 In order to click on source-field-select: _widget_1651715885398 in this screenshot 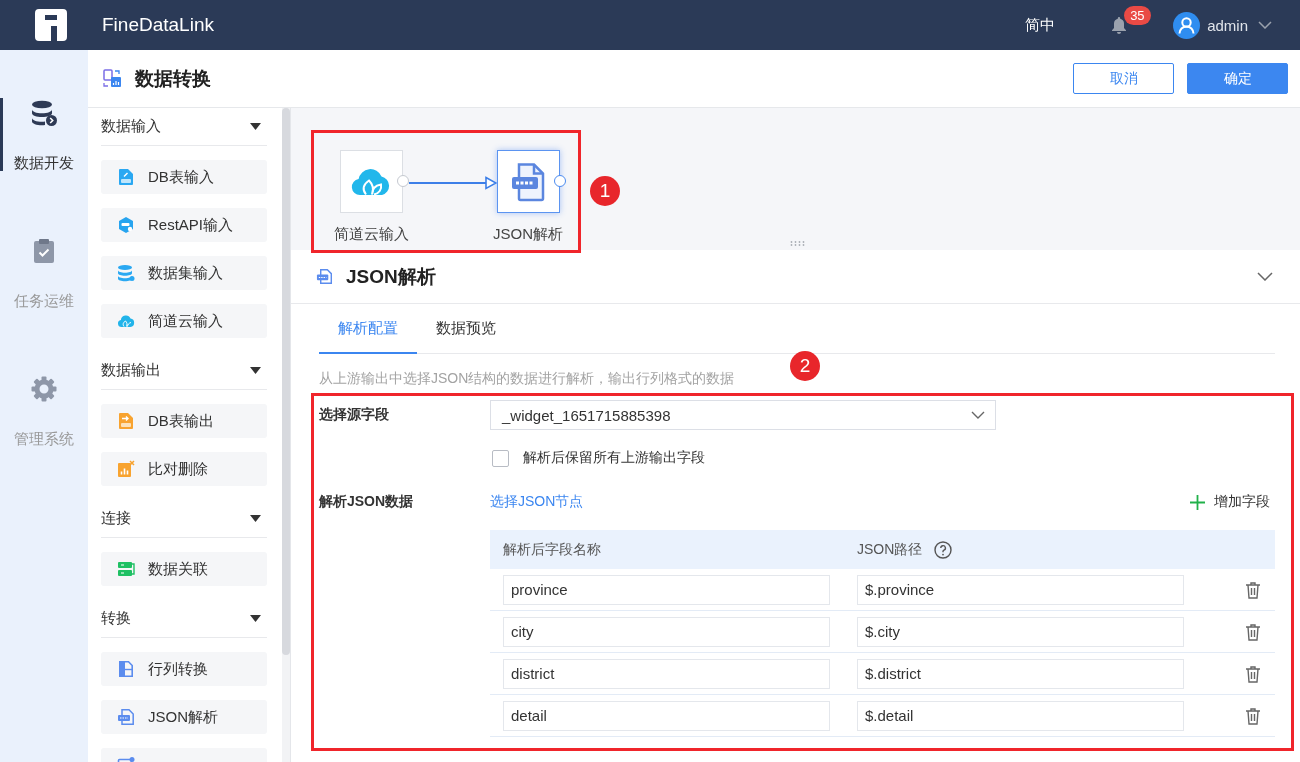, I will do `click(743, 415)`.